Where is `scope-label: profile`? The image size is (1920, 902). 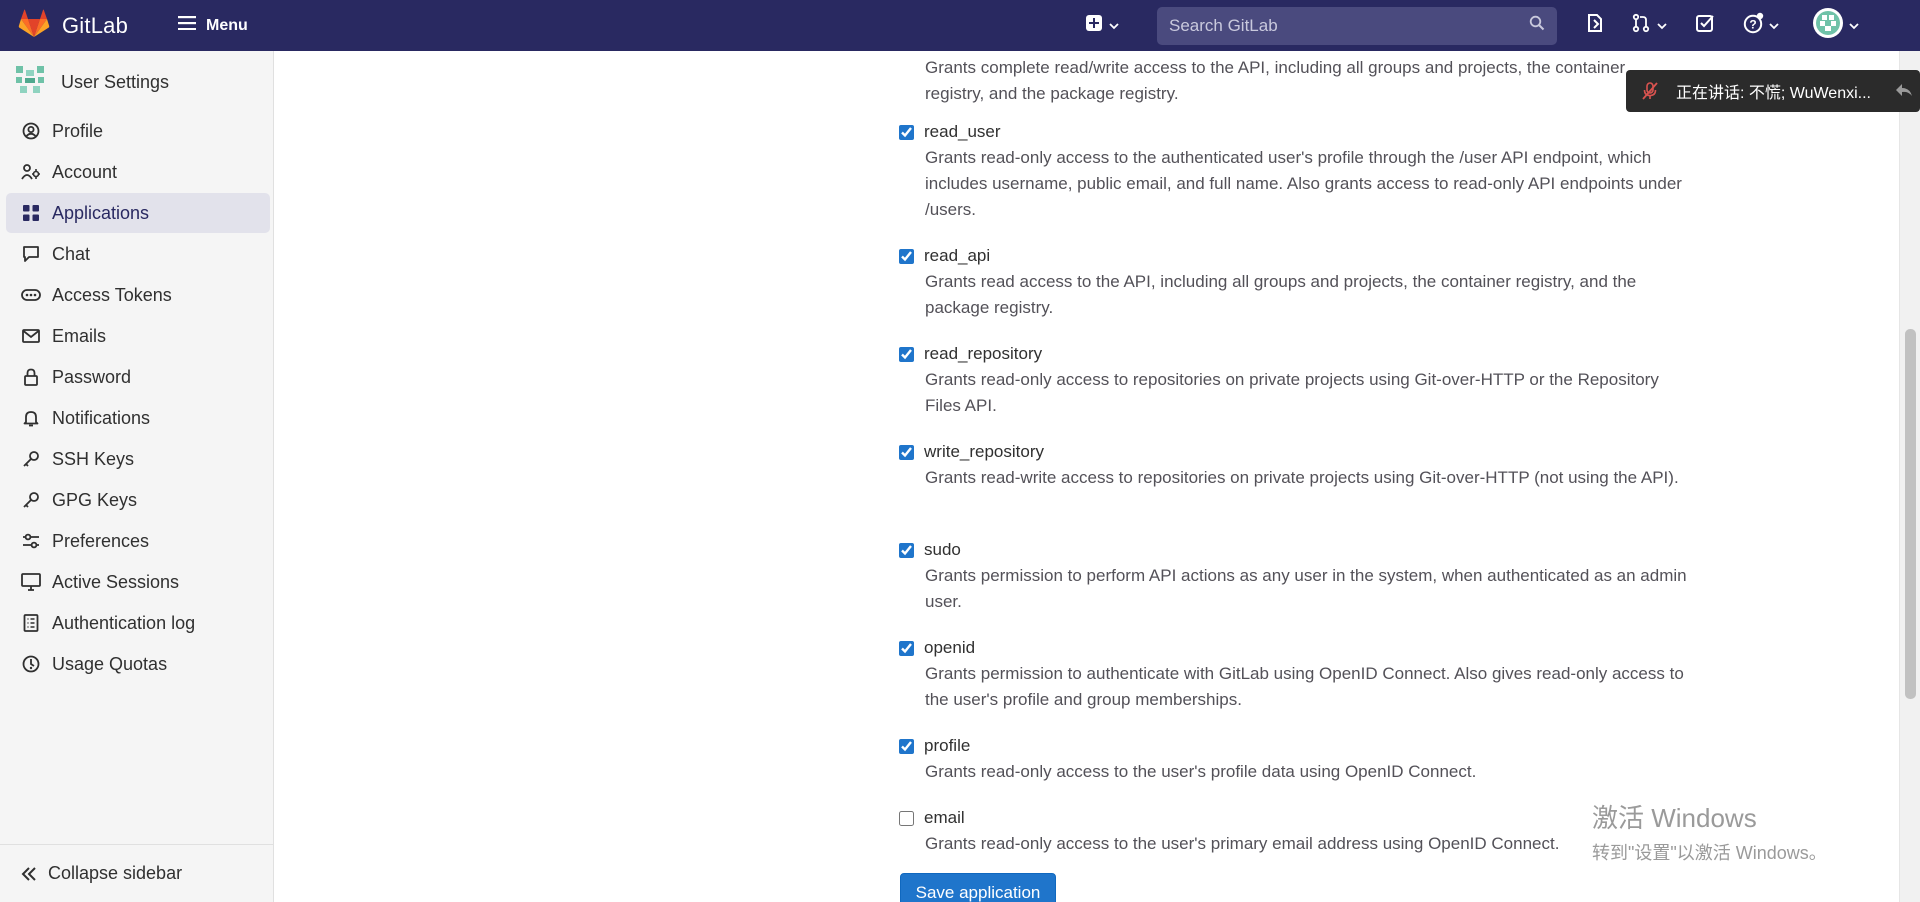 scope-label: profile is located at coordinates (947, 746).